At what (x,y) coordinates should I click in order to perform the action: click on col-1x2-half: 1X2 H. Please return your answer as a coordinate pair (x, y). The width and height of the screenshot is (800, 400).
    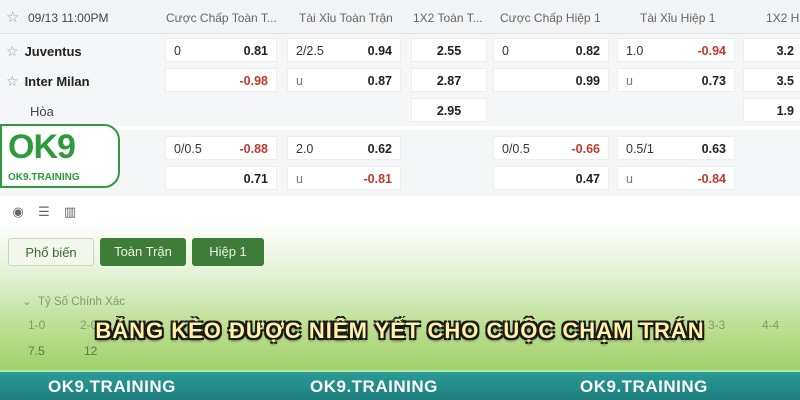
    Looking at the image, I should click on (783, 18).